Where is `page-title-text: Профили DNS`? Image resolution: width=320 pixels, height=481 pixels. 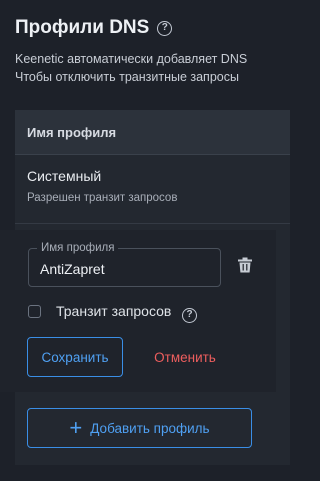 page-title-text: Профили DNS is located at coordinates (82, 27).